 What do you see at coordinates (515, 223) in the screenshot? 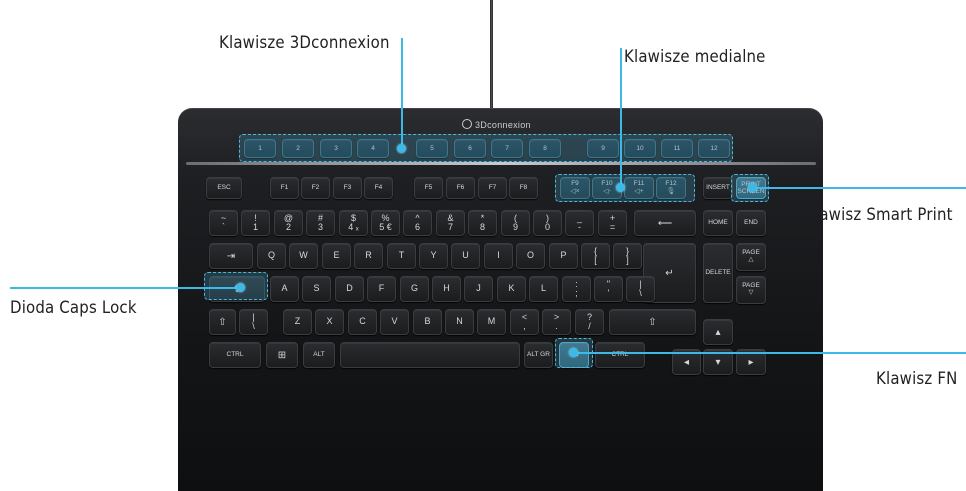
I see `key-num-9: (9` at bounding box center [515, 223].